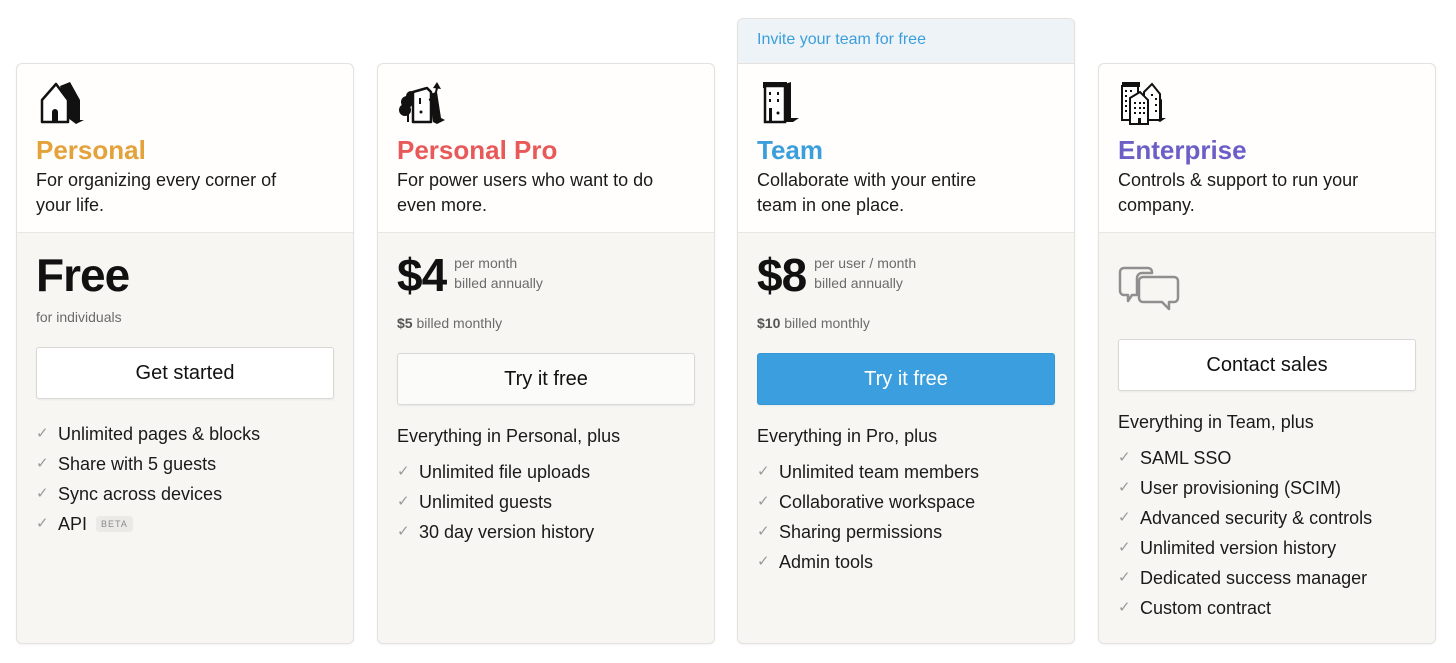 This screenshot has width=1456, height=663. Describe the element at coordinates (486, 502) in the screenshot. I see `feature-label: Unlimited guests` at that location.